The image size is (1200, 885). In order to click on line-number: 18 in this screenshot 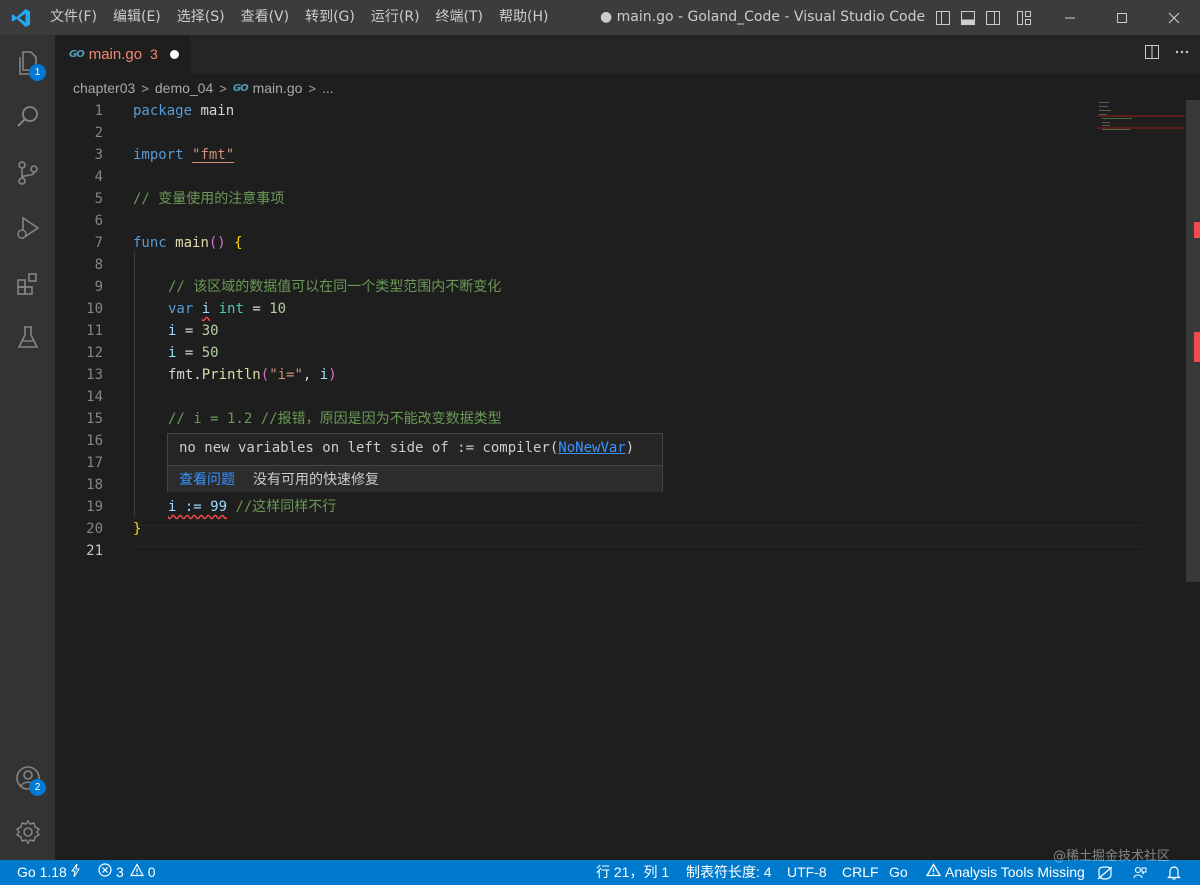, I will do `click(94, 485)`.